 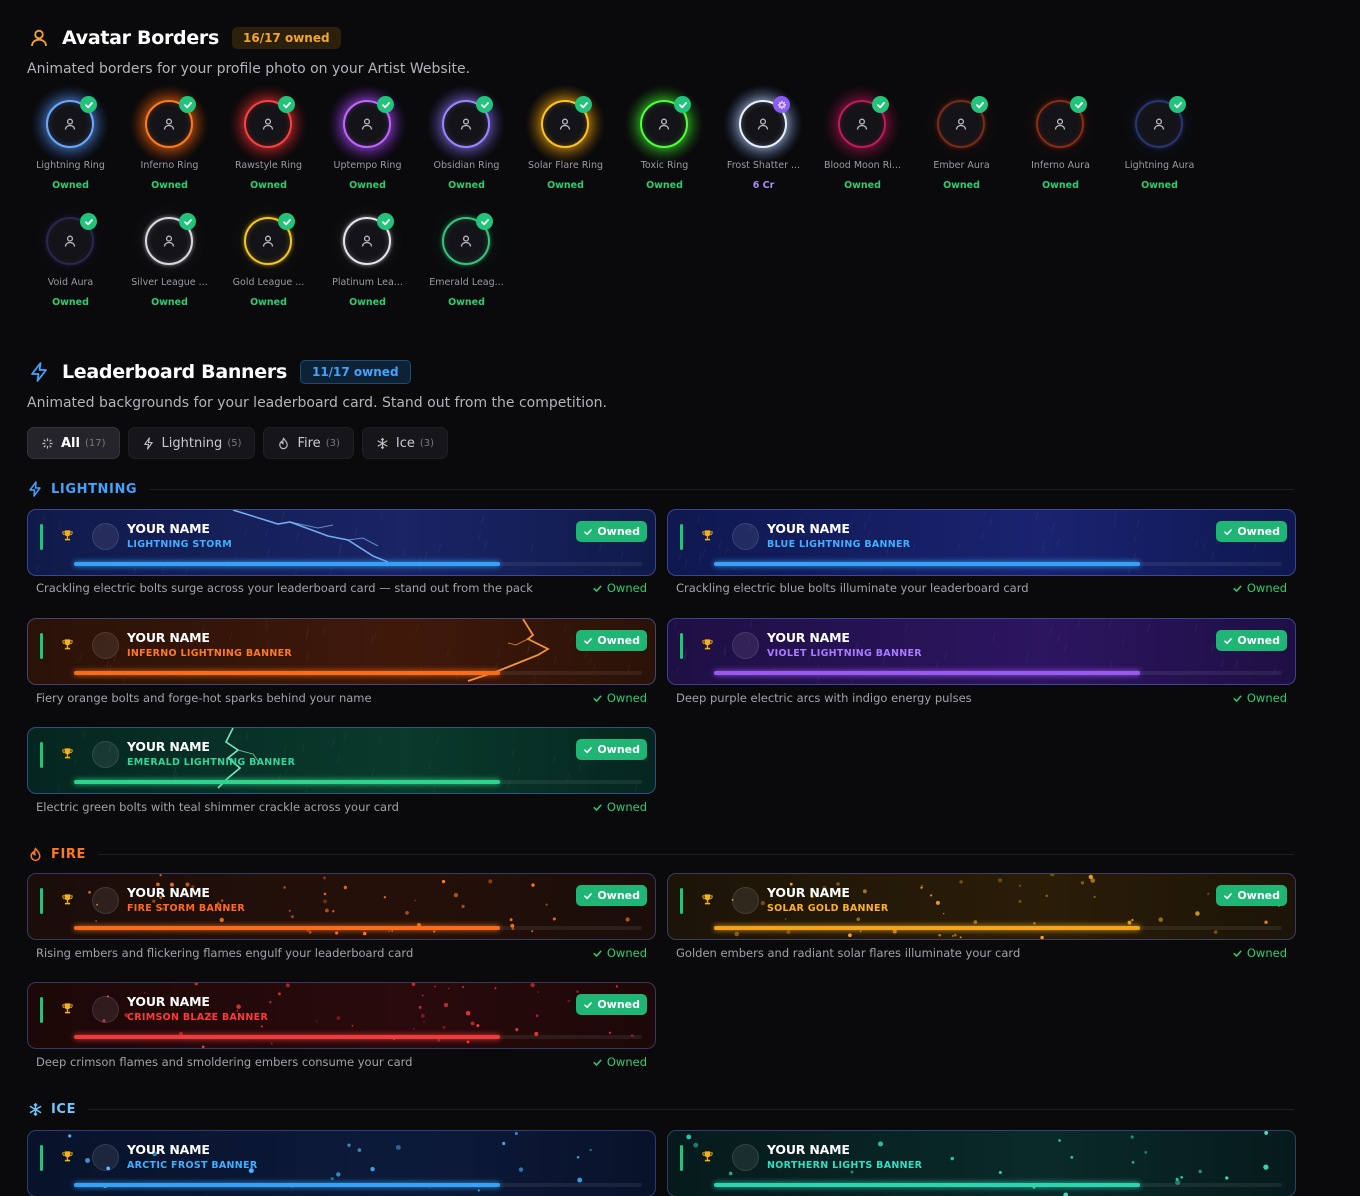 I want to click on tab-label: Fire, so click(x=309, y=443).